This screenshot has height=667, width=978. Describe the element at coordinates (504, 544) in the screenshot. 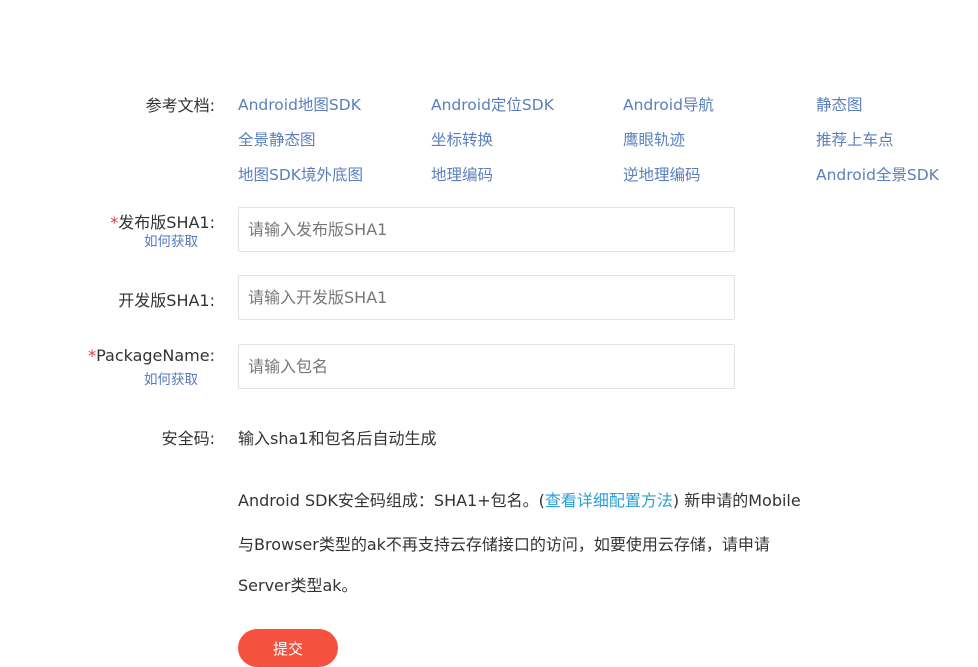

I see `note-line-2: 与Browser类型的ak不再支持云存储接口的访问，如要使用云存储，请申请` at that location.